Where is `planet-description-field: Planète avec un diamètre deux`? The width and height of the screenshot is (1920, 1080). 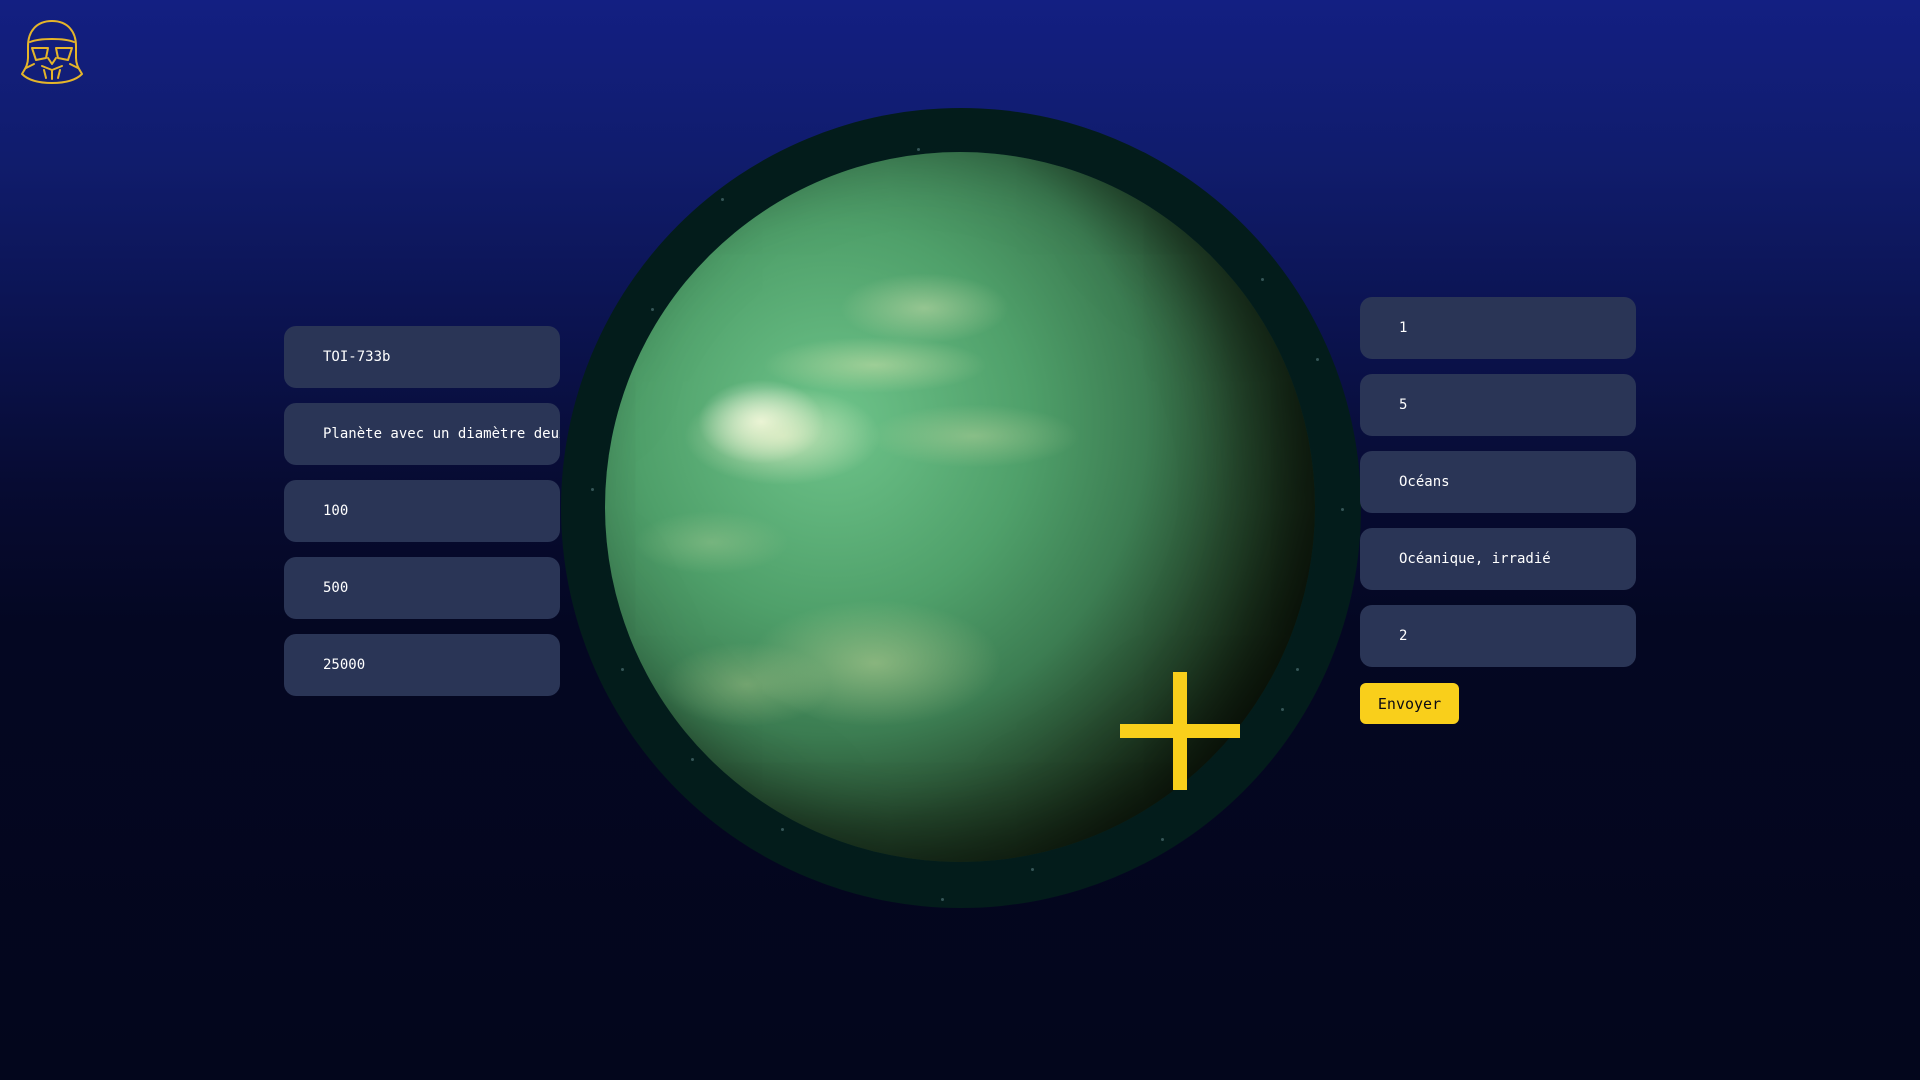
planet-description-field: Planète avec un diamètre deux is located at coordinates (422, 434).